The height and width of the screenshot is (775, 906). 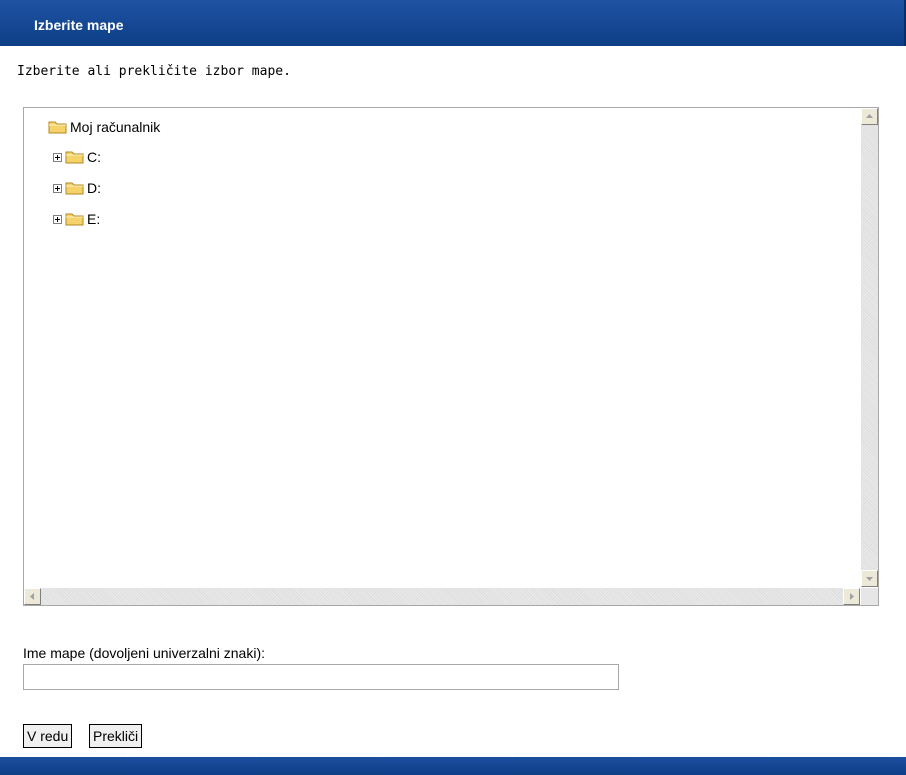 I want to click on tree-item-drive-c: C:, so click(x=77, y=157).